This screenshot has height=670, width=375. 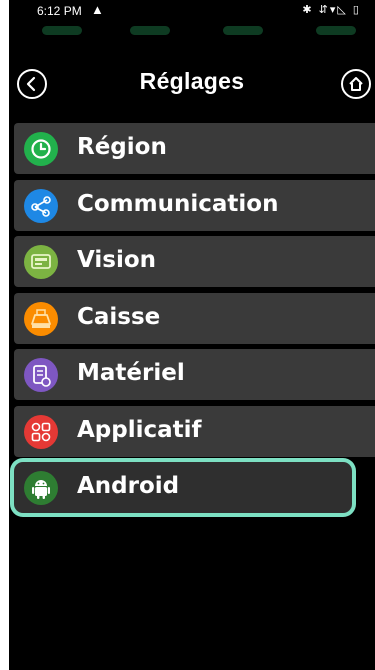 I want to click on menu-item-applicatif: Applicatif, so click(x=194, y=431).